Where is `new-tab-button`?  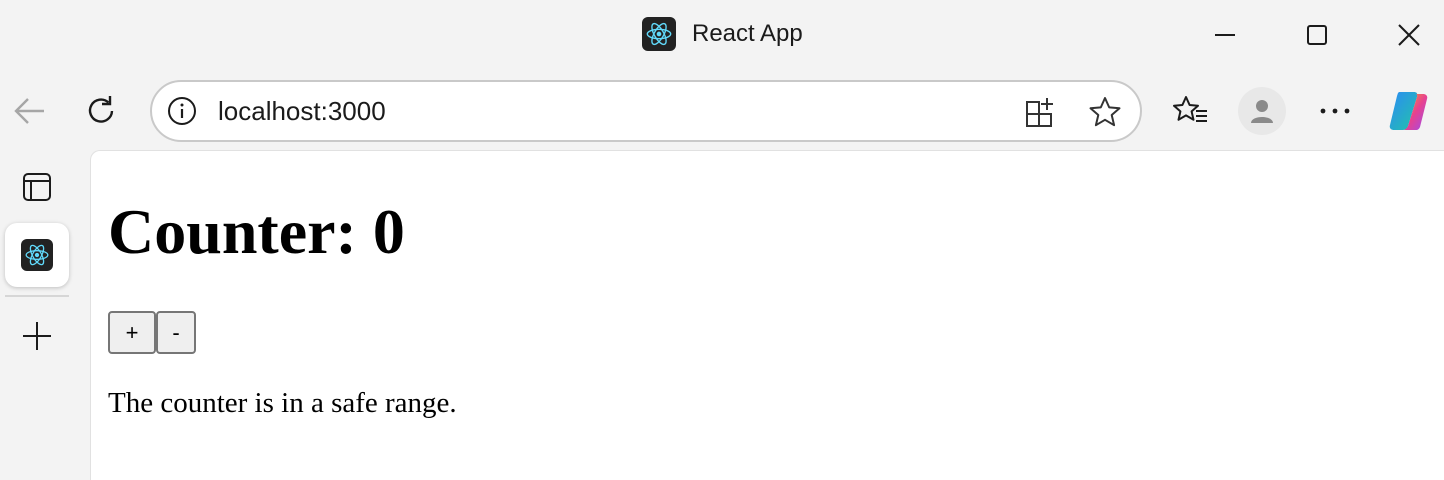
new-tab-button is located at coordinates (37, 336).